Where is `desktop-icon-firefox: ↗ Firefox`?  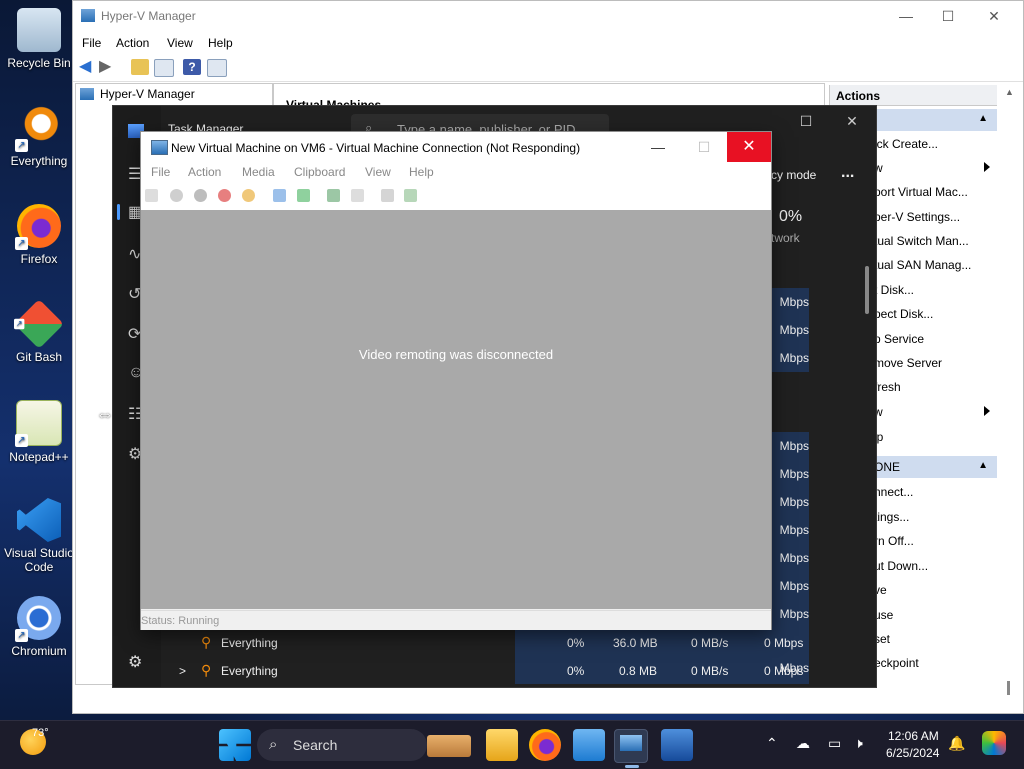 desktop-icon-firefox: ↗ Firefox is located at coordinates (39, 235).